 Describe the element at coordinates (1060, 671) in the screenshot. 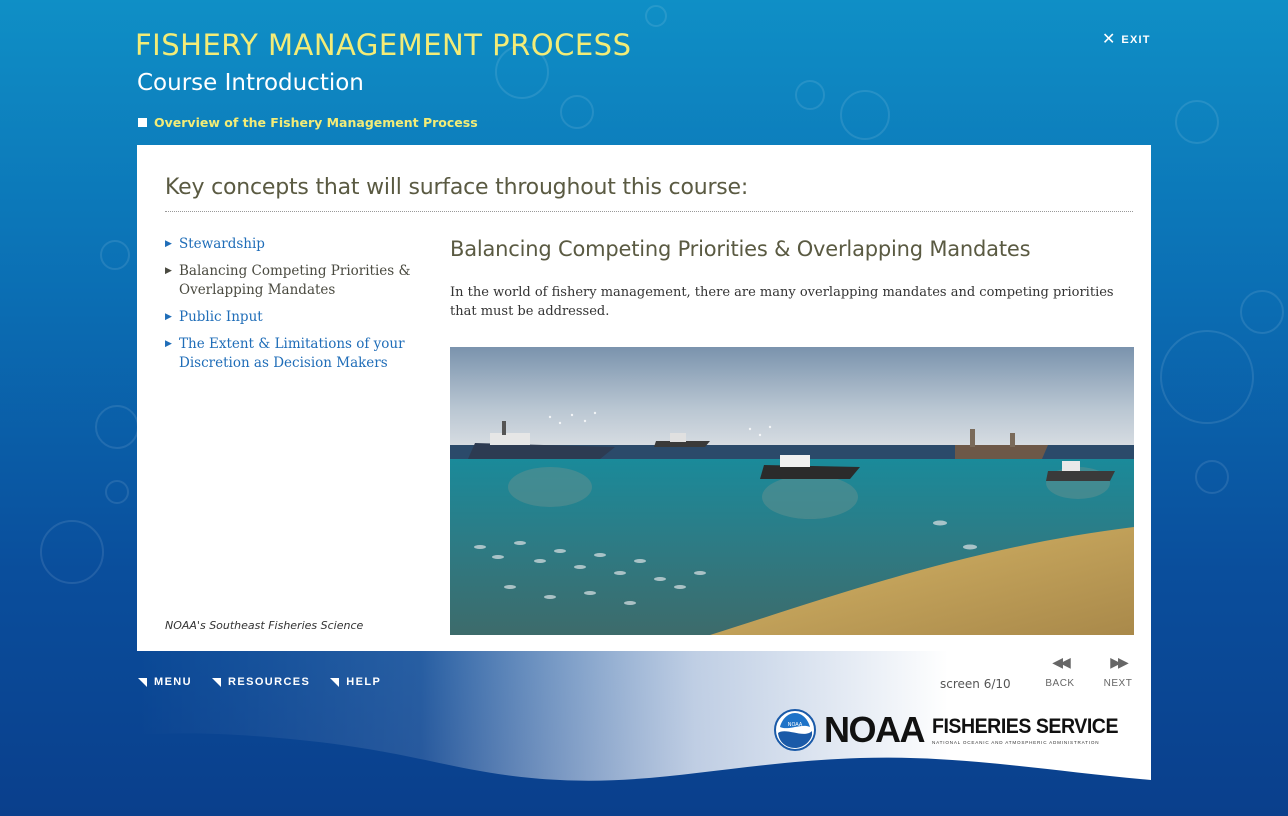

I see `back-button: ◀◀ BACK` at that location.